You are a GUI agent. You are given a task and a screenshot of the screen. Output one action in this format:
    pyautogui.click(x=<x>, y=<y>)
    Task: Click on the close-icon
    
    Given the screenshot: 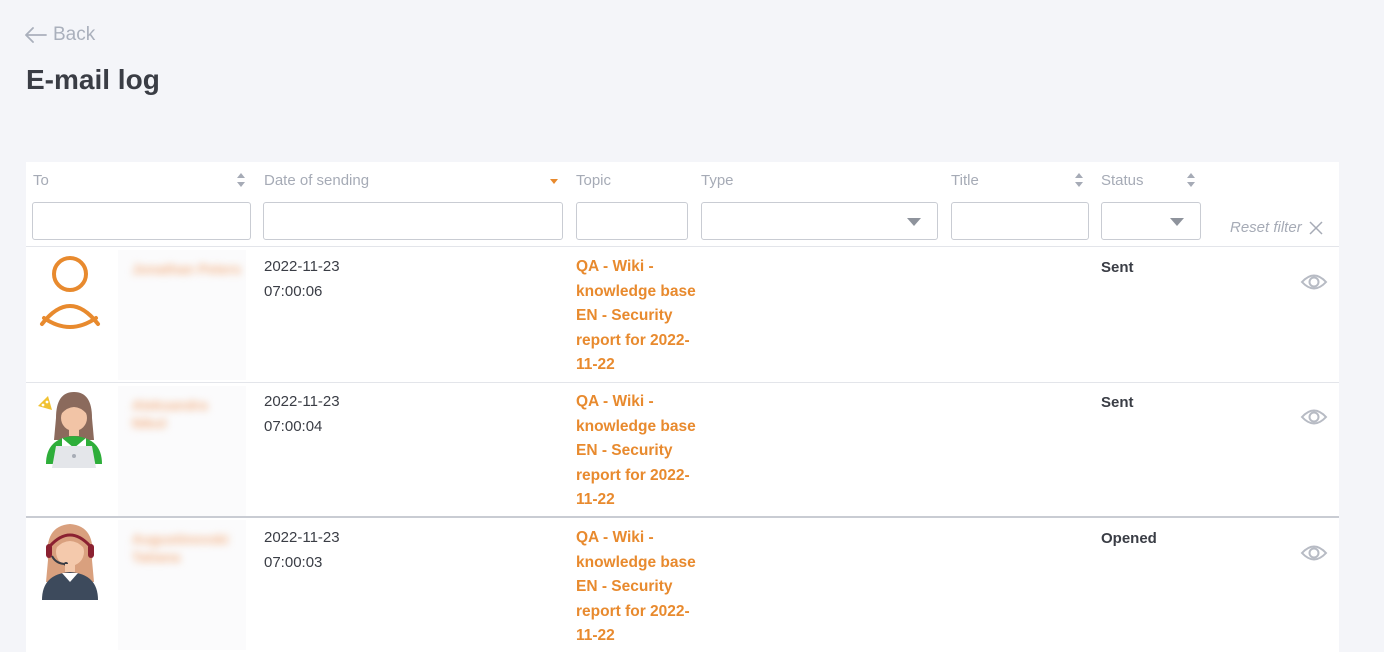 What is the action you would take?
    pyautogui.click(x=1316, y=227)
    